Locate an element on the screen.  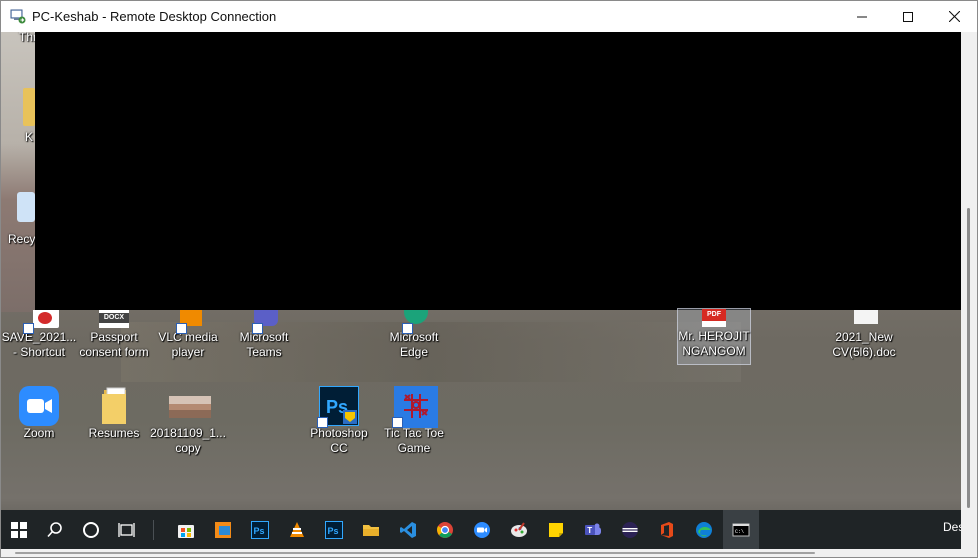
minimize-icon is located at coordinates (862, 16).